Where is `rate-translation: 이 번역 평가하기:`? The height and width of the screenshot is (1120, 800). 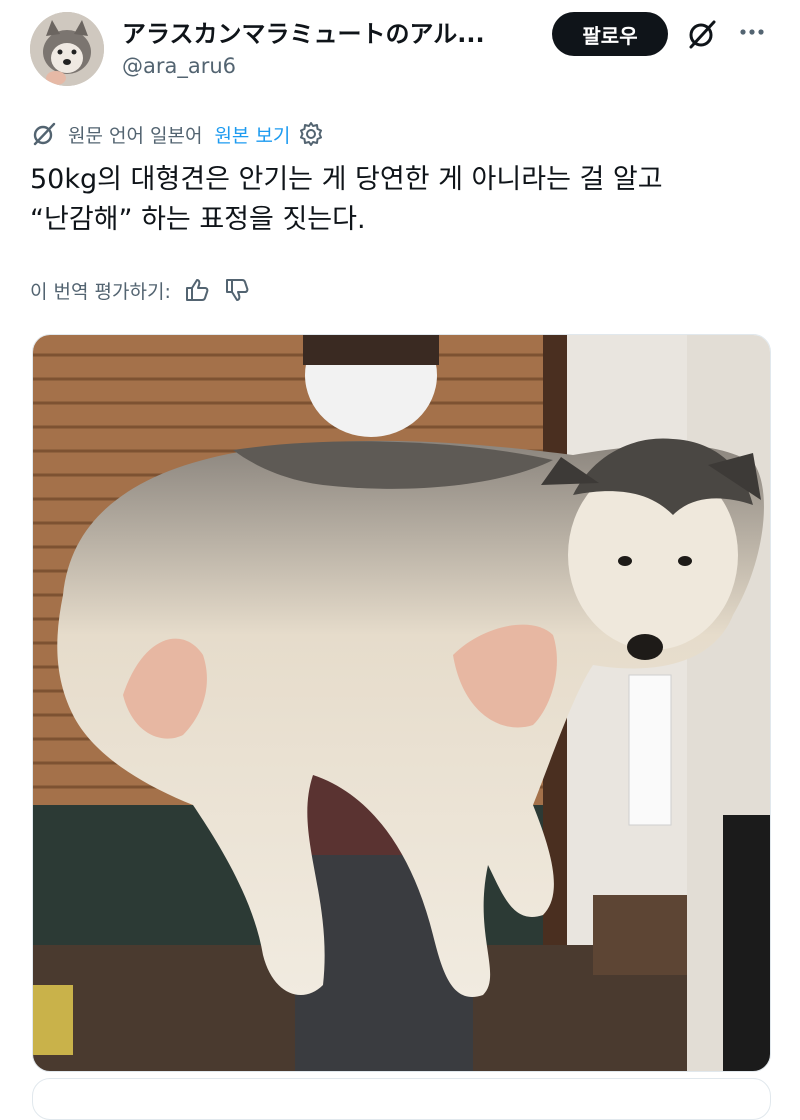 rate-translation: 이 번역 평가하기: is located at coordinates (140, 290).